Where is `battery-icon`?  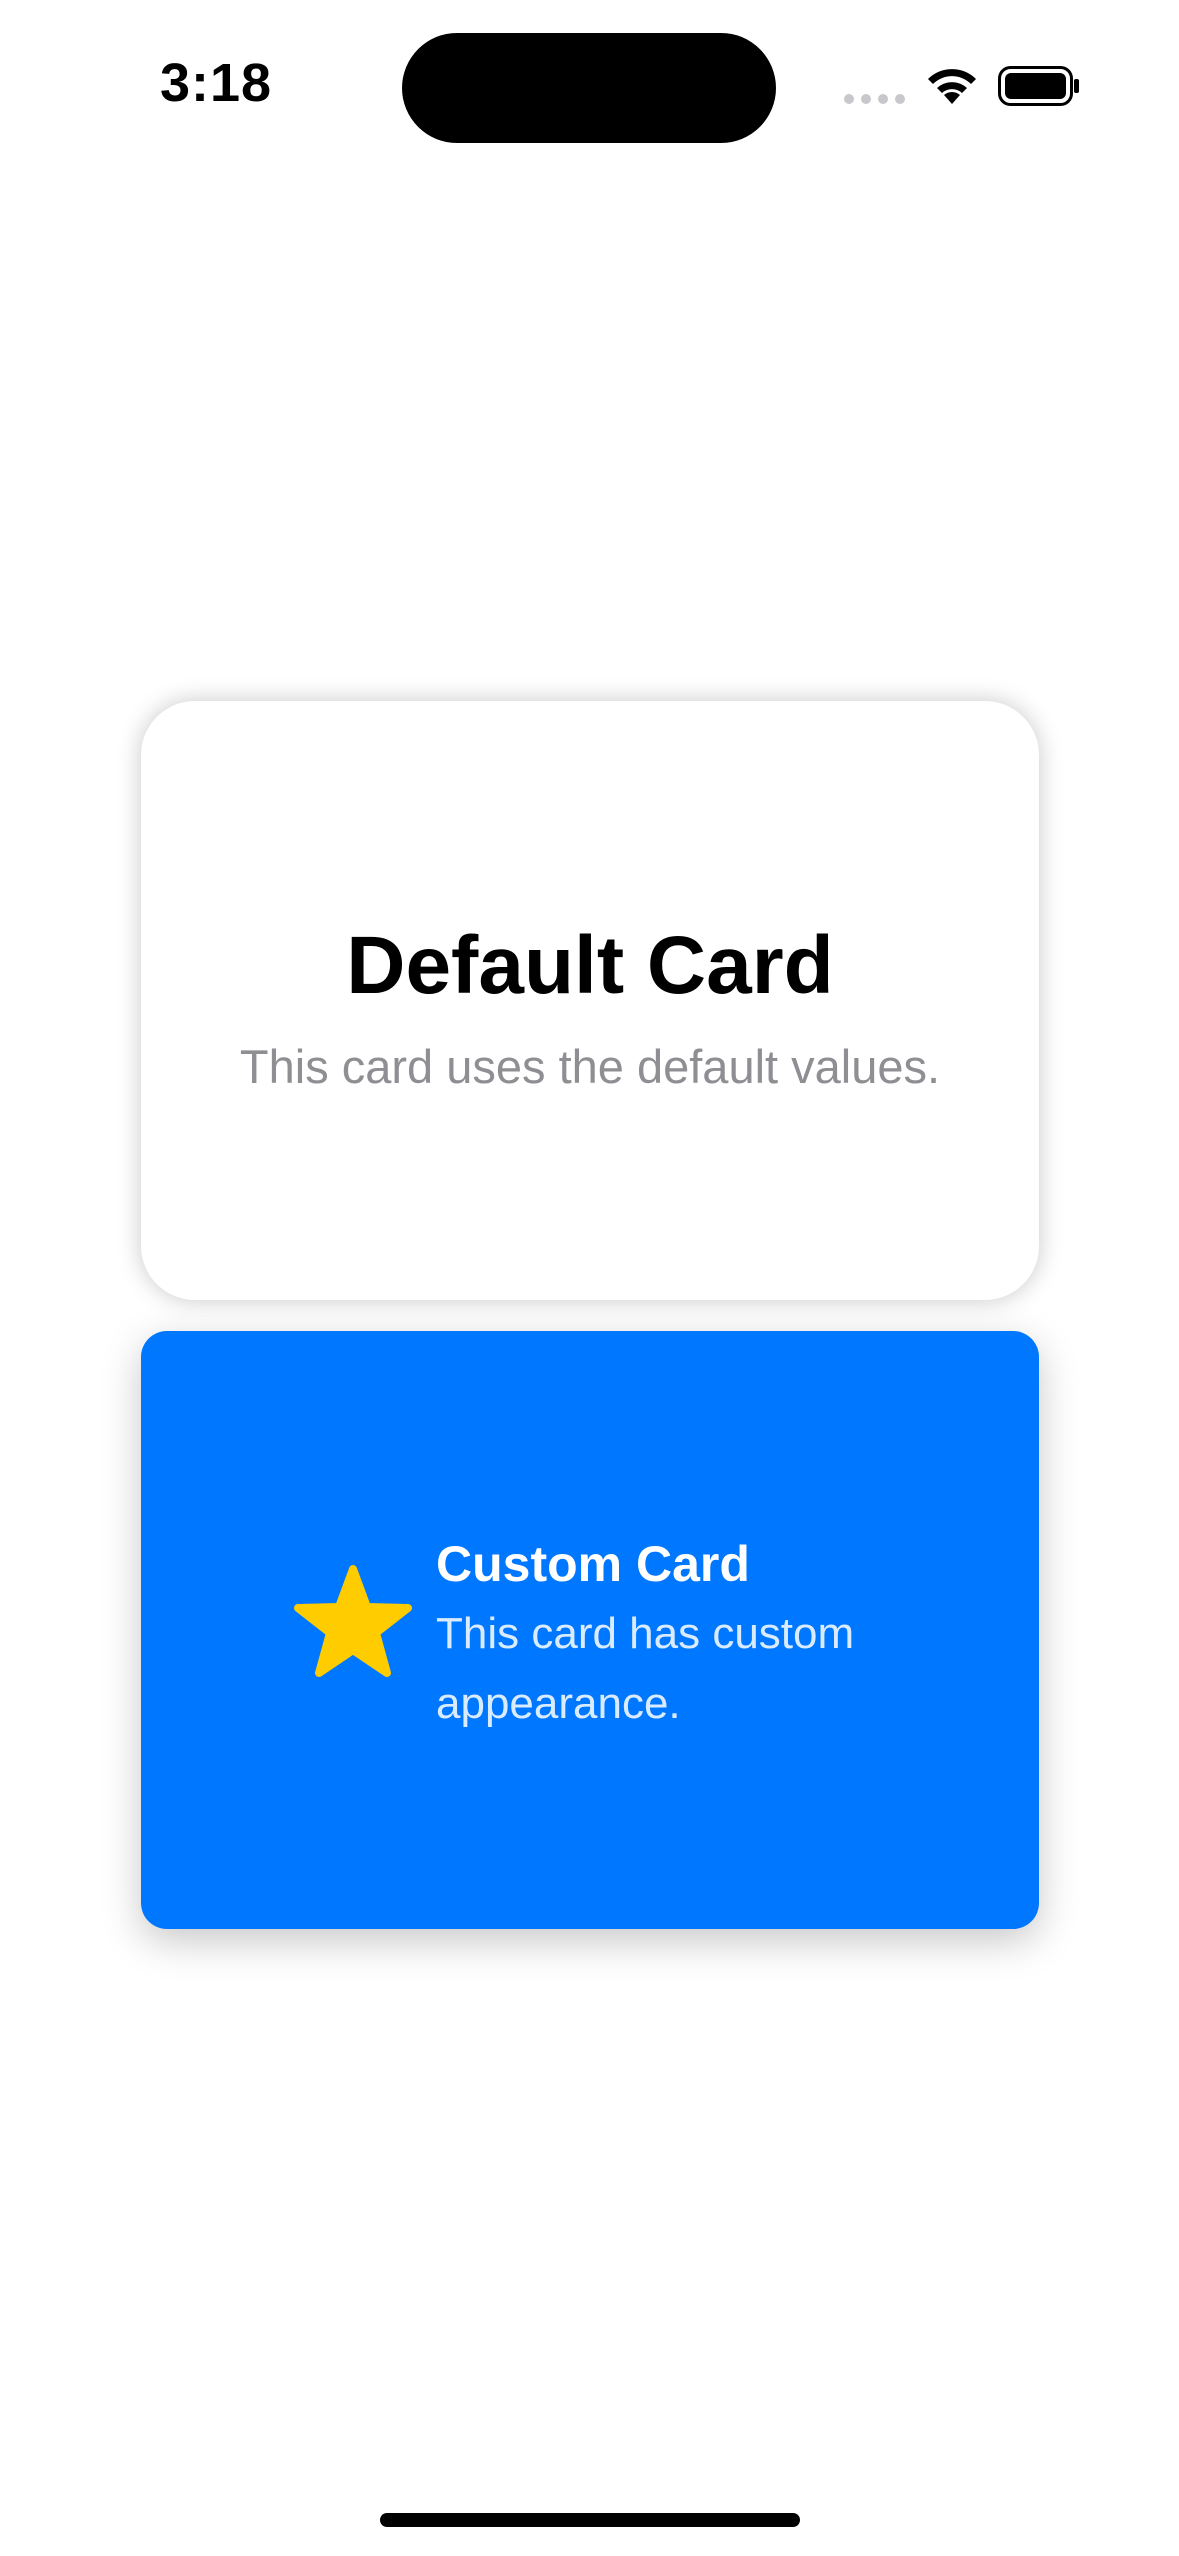 battery-icon is located at coordinates (1038, 86).